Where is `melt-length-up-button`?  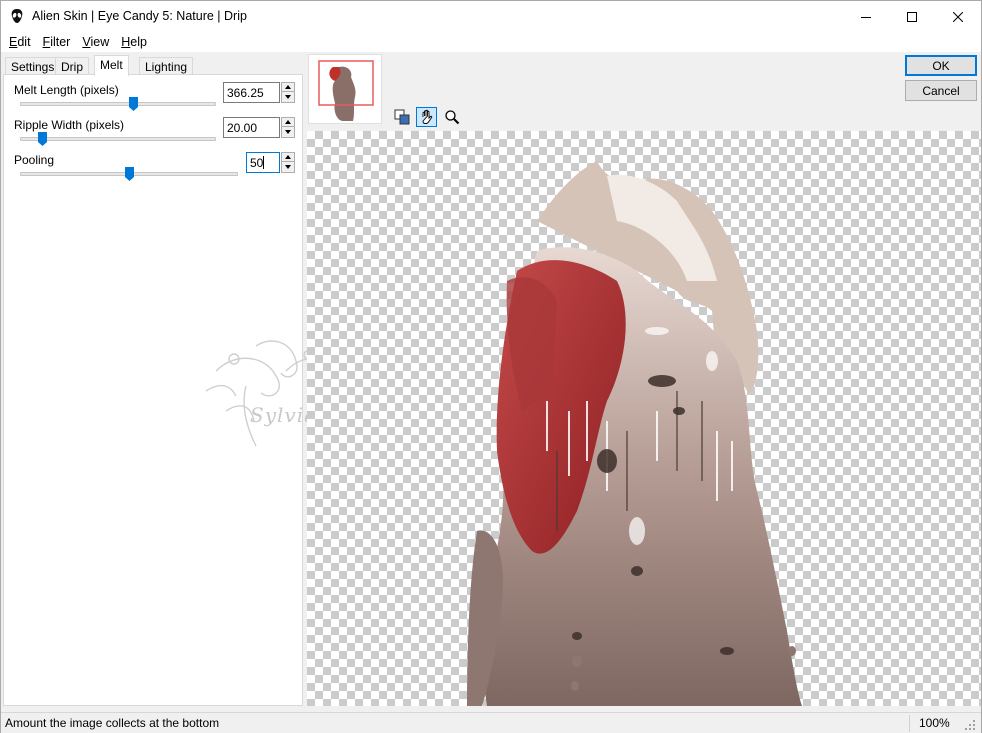
melt-length-up-button is located at coordinates (288, 87).